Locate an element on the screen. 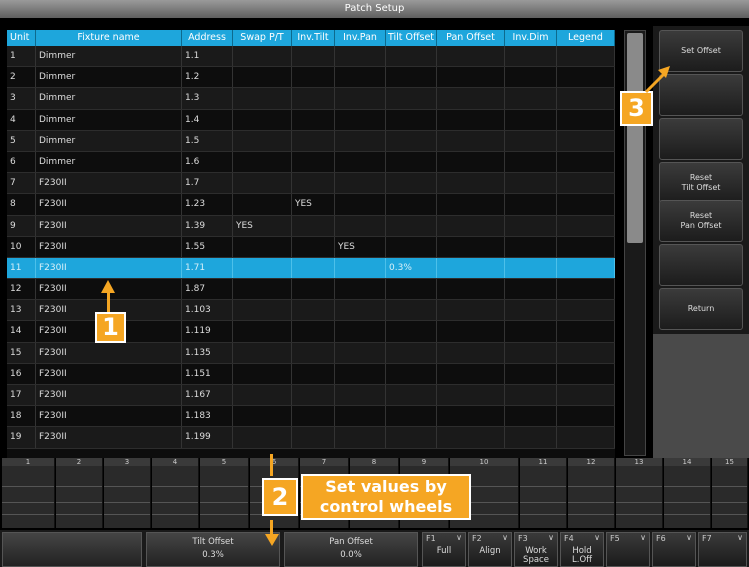 This screenshot has width=749, height=567. table-cell: 1.151 is located at coordinates (207, 373).